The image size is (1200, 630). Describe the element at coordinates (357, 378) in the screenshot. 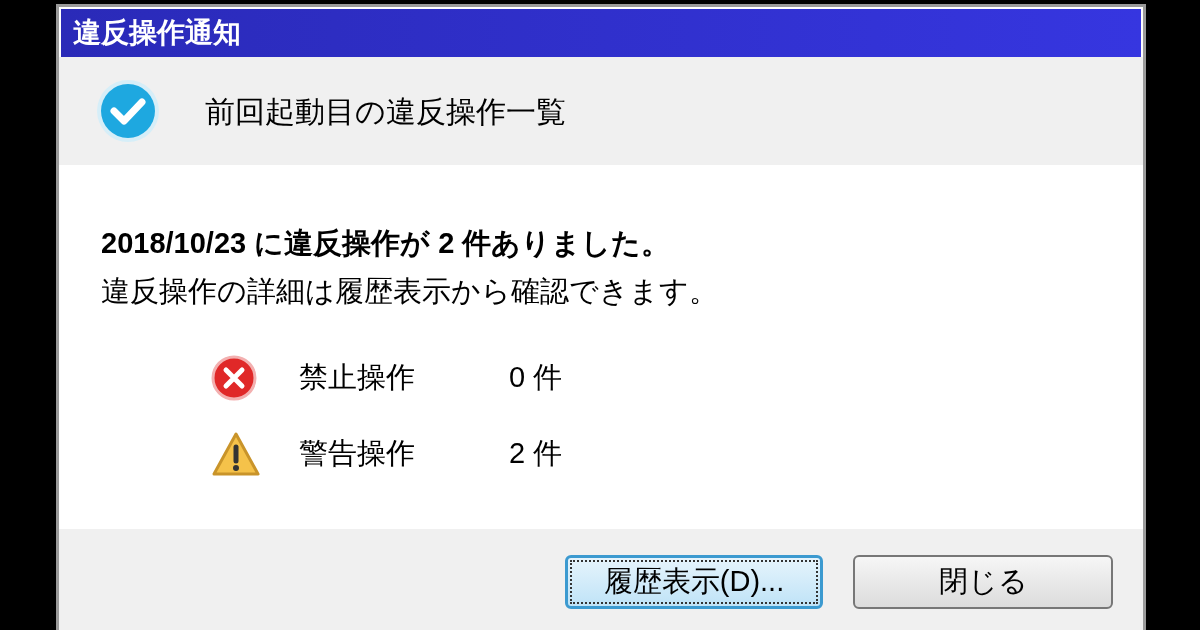

I see `count-label: 禁止操作` at that location.